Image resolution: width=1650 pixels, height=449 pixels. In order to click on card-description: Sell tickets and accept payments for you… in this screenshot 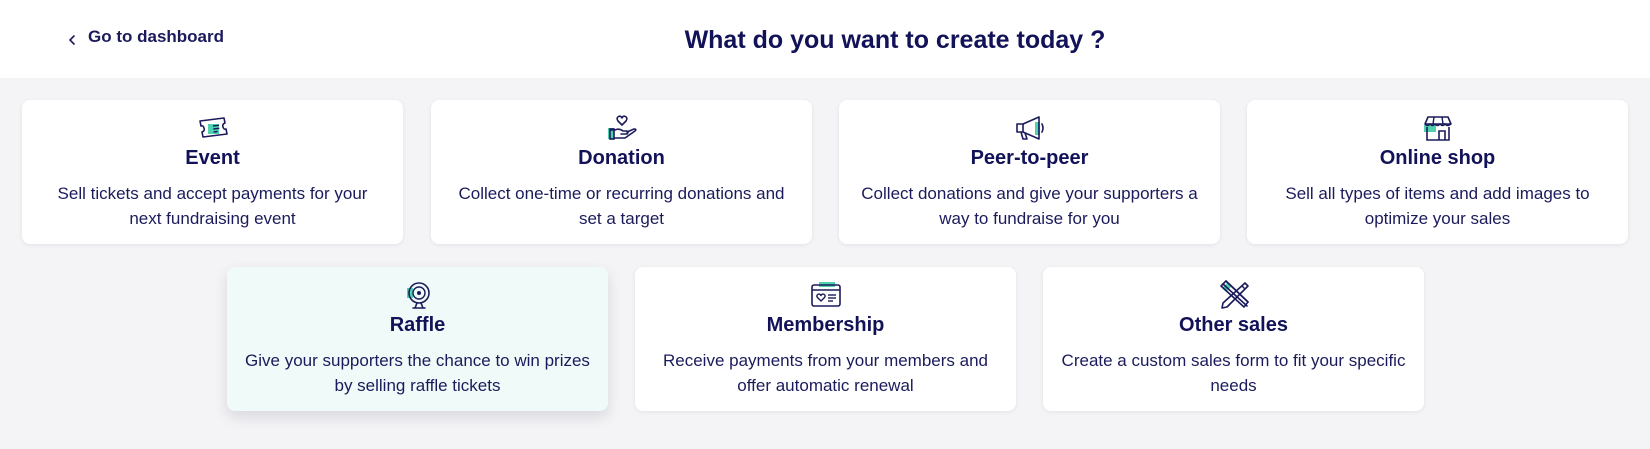, I will do `click(212, 206)`.